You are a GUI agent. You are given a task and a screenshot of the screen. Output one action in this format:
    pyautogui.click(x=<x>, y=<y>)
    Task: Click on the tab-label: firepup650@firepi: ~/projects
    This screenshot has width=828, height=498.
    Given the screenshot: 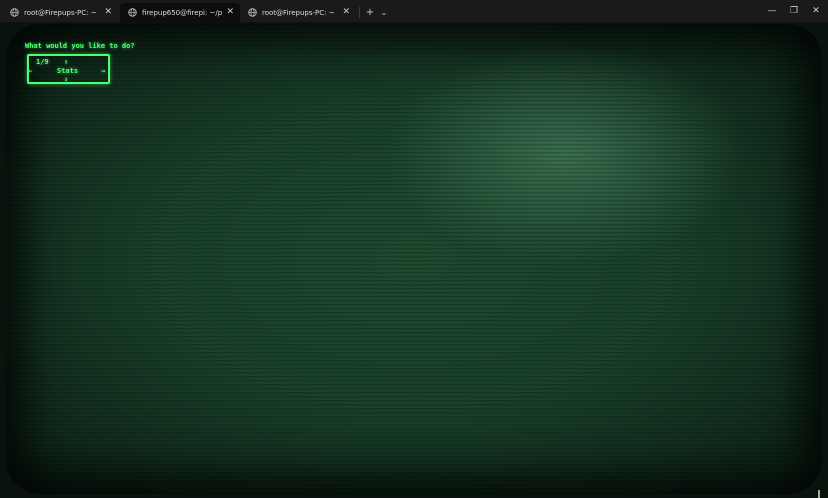 What is the action you would take?
    pyautogui.click(x=182, y=12)
    